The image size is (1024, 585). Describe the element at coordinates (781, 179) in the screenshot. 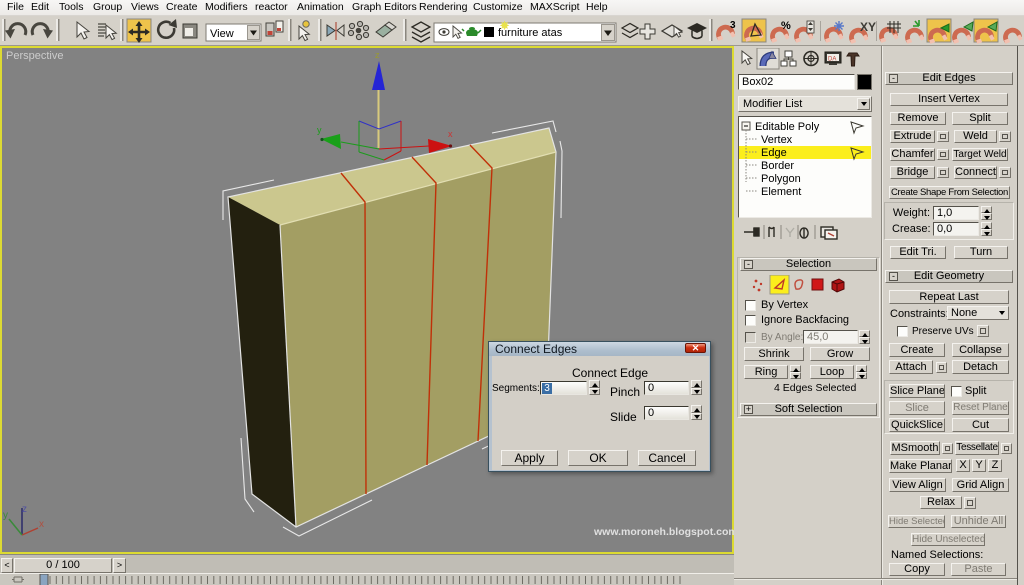

I see `svg-text: Polygon` at that location.